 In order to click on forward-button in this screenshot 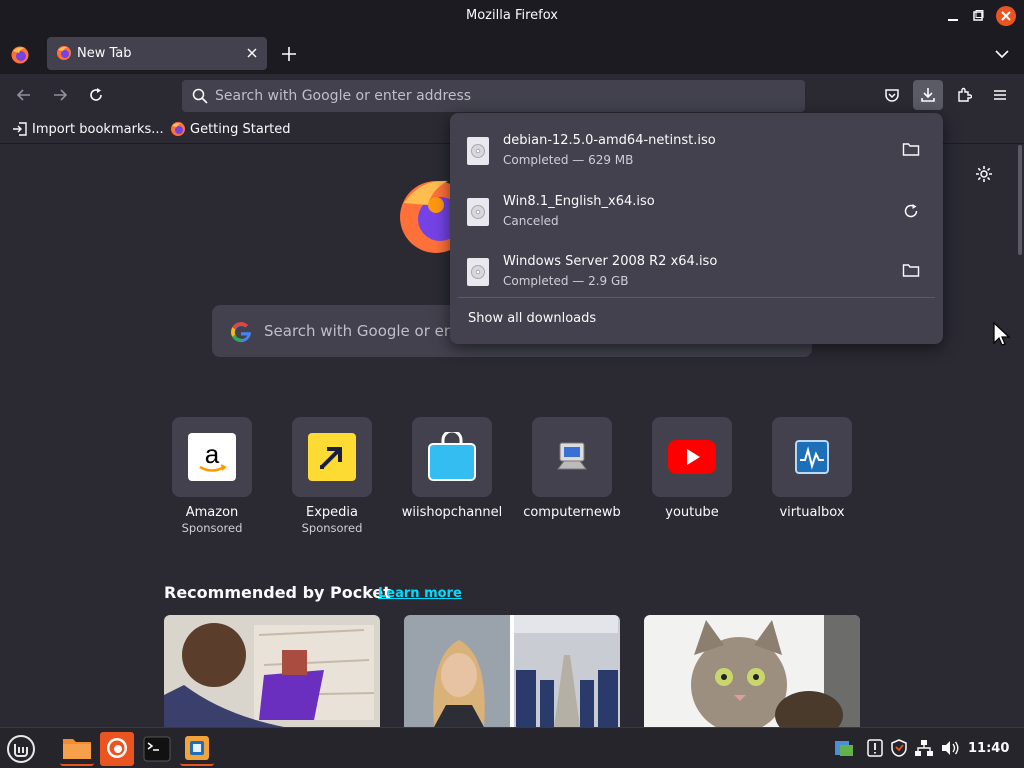, I will do `click(60, 95)`.